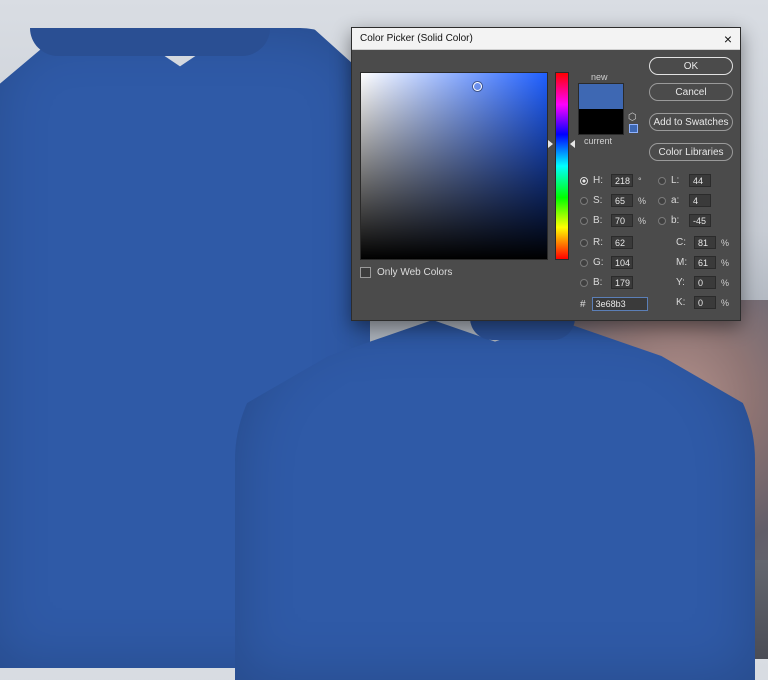  What do you see at coordinates (562, 166) in the screenshot?
I see `hue-slider` at bounding box center [562, 166].